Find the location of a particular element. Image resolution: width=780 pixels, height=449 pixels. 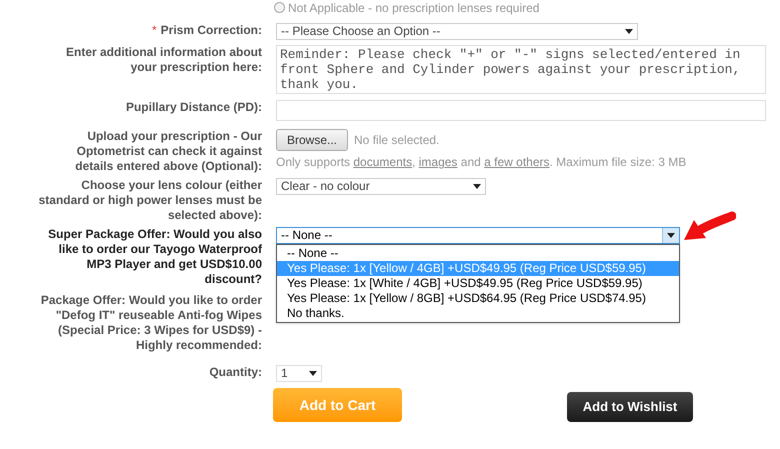

package-select-field: -- None -- is located at coordinates (478, 235).